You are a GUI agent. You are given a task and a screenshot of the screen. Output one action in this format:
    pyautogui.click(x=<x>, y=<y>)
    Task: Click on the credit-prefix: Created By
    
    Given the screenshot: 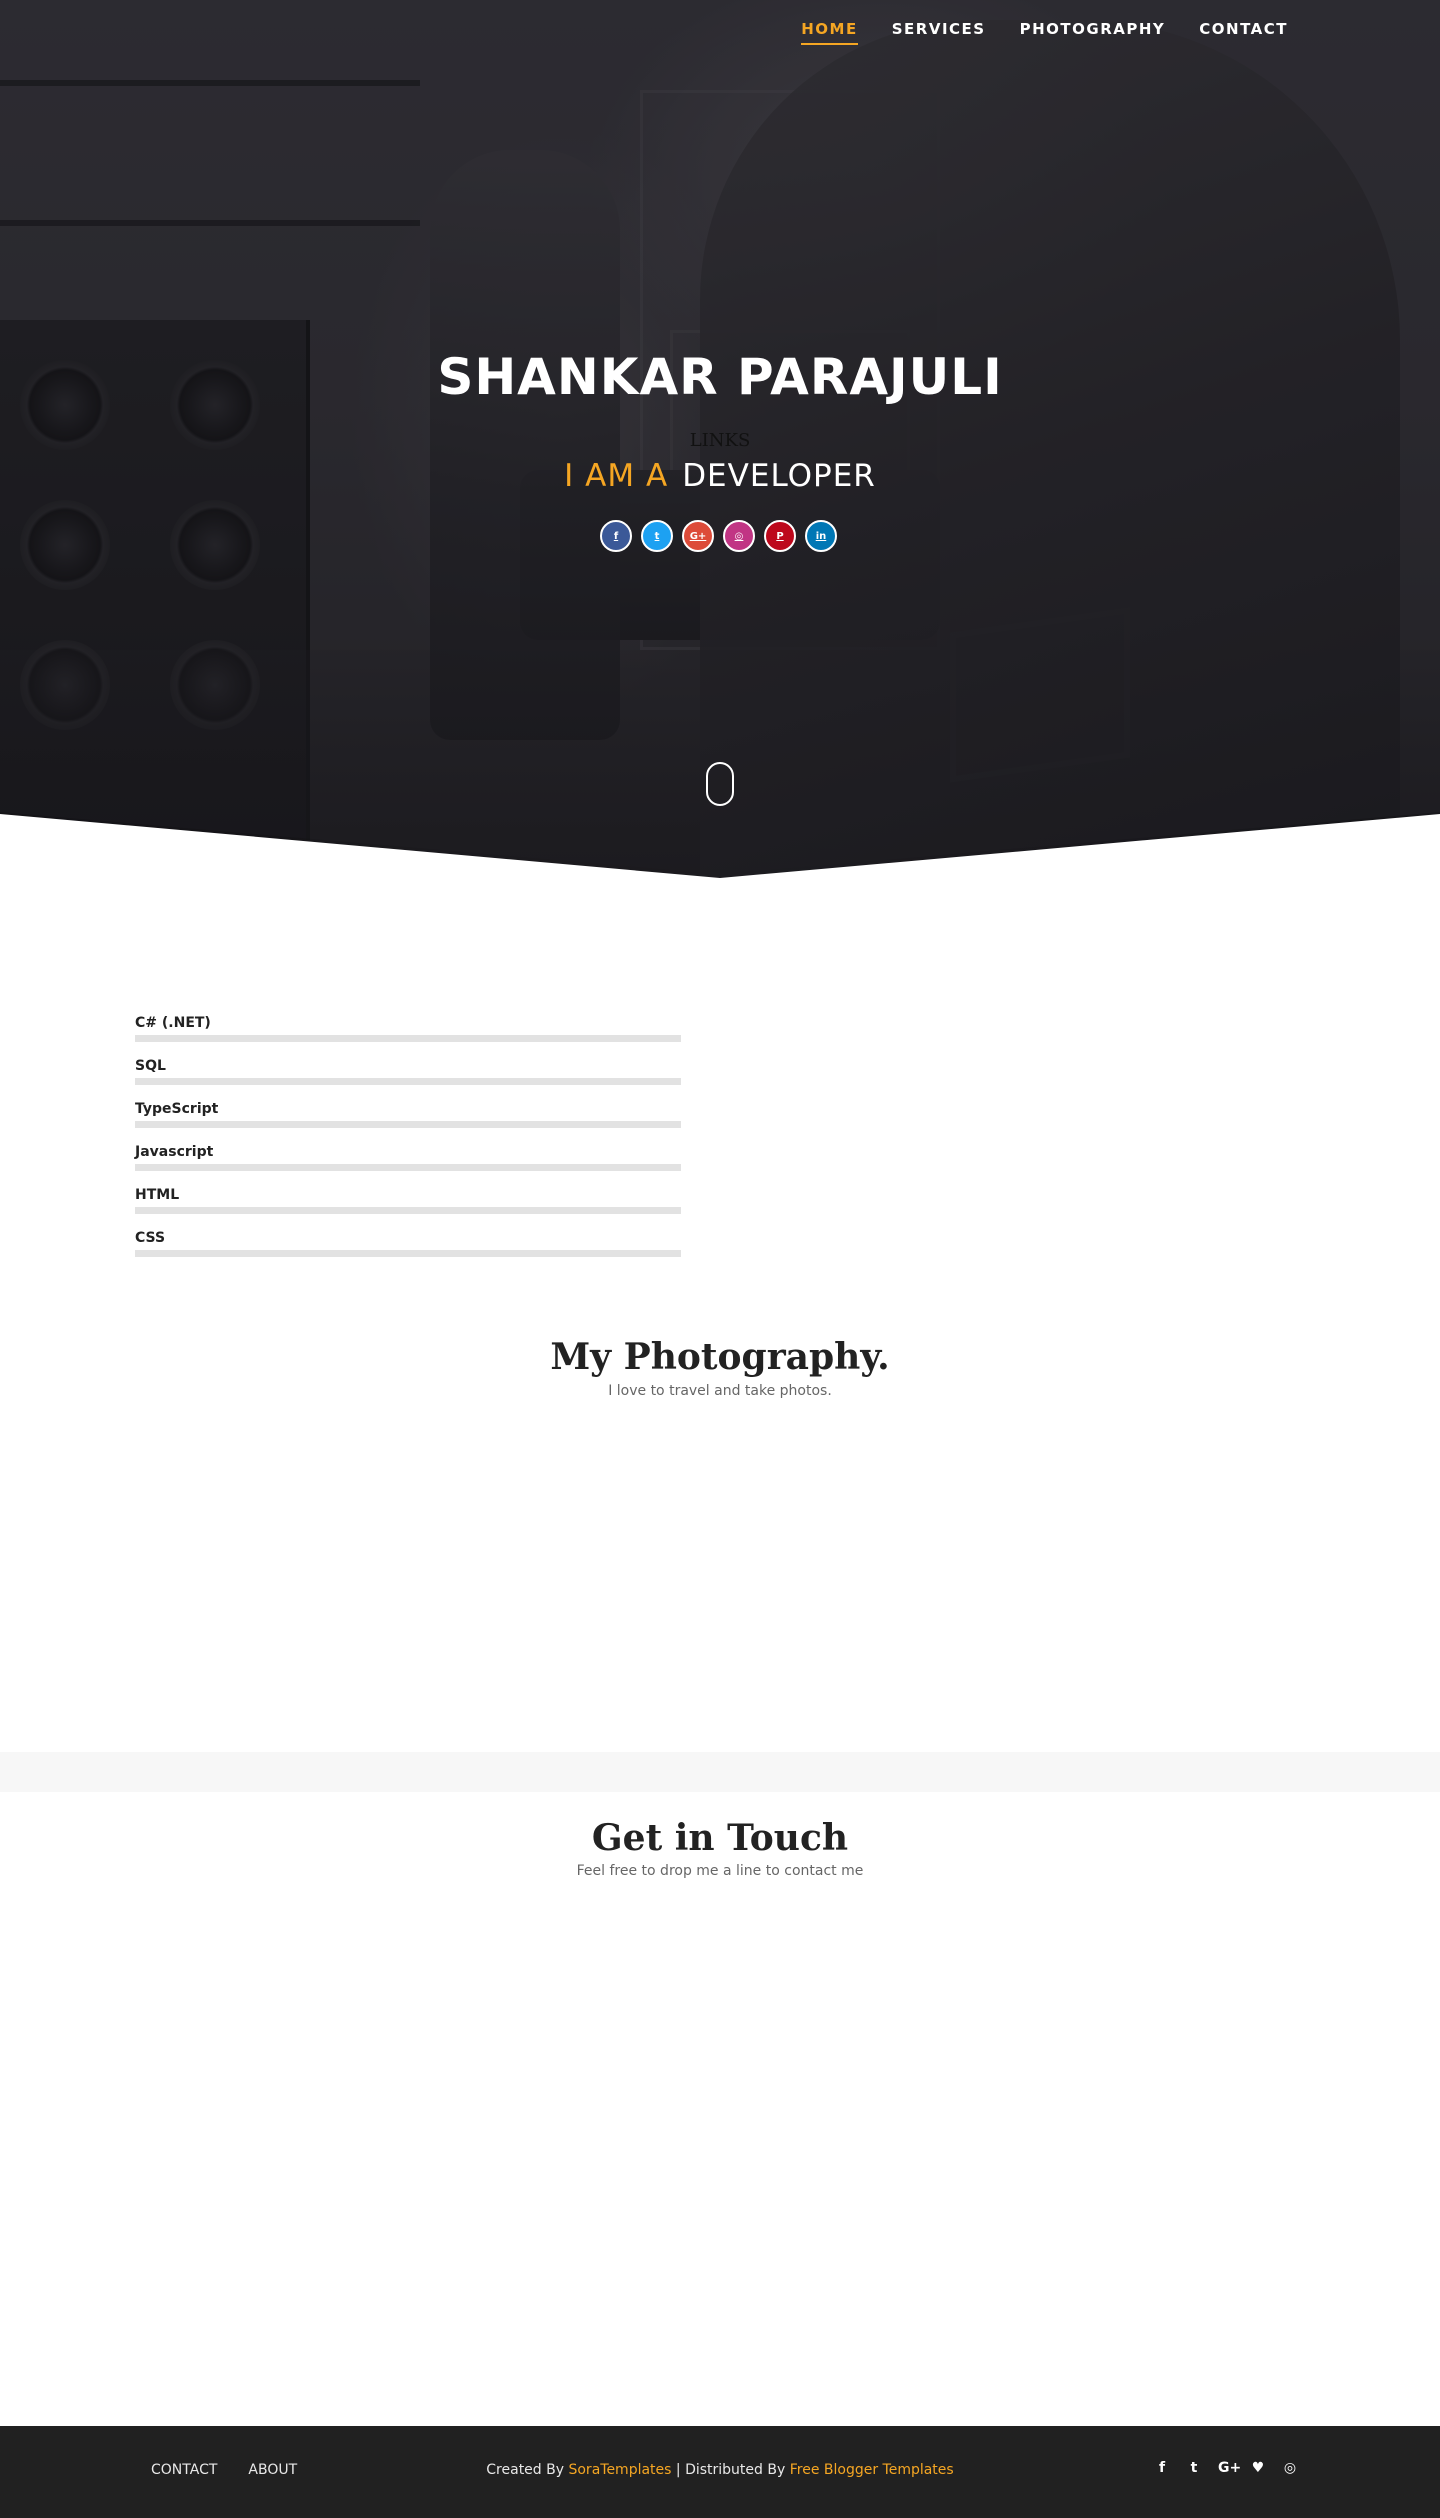 What is the action you would take?
    pyautogui.click(x=525, y=2470)
    